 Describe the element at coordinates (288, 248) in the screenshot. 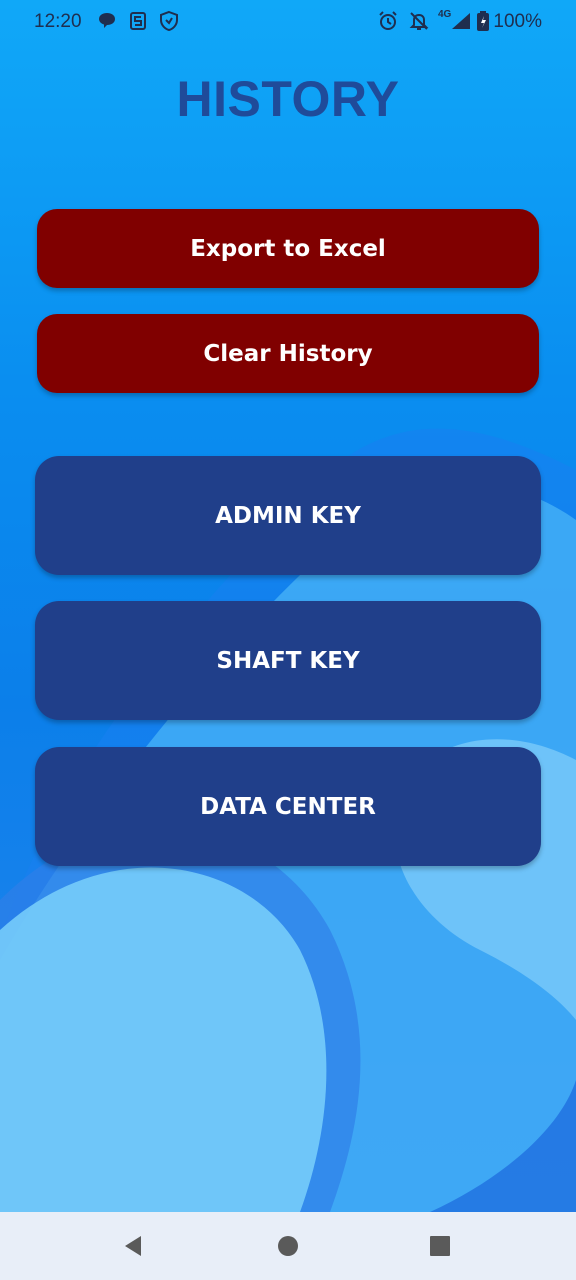

I see `export-to-excel-button: Export to Excel` at that location.